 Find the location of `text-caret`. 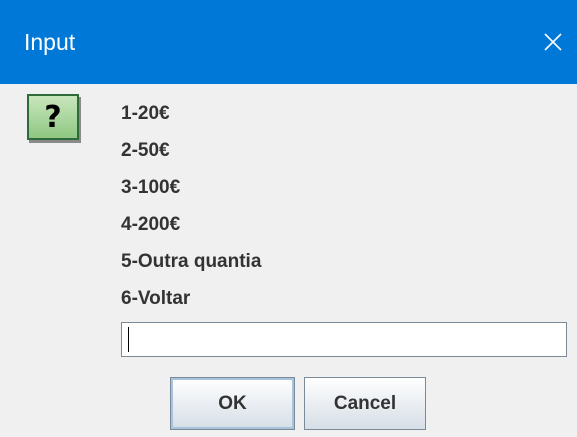

text-caret is located at coordinates (128, 339).